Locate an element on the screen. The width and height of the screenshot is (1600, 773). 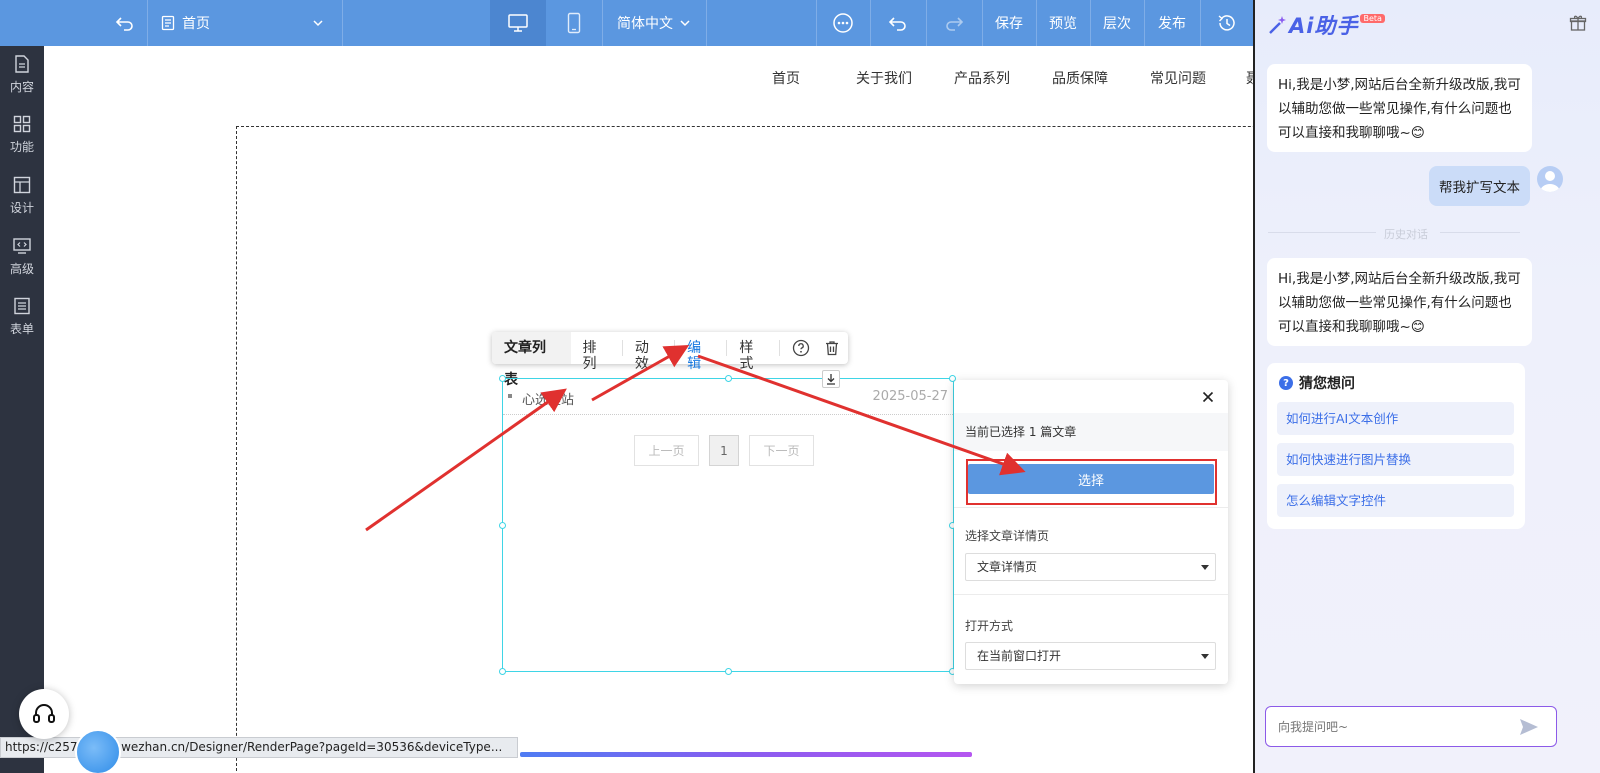
suggested-question: 如何进行AI文本创作 is located at coordinates (1395, 418).